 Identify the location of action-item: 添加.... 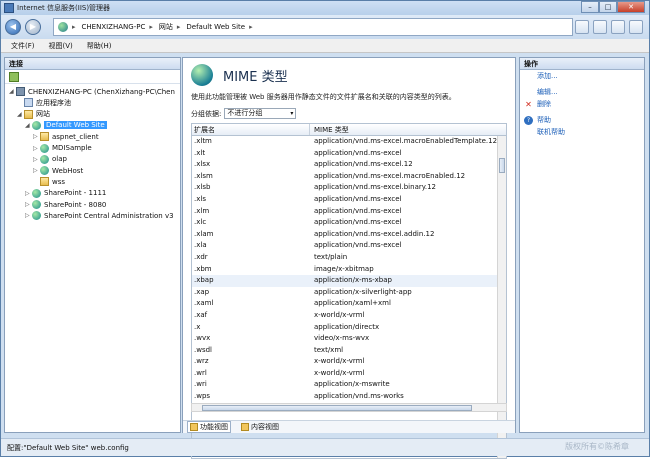
(582, 76).